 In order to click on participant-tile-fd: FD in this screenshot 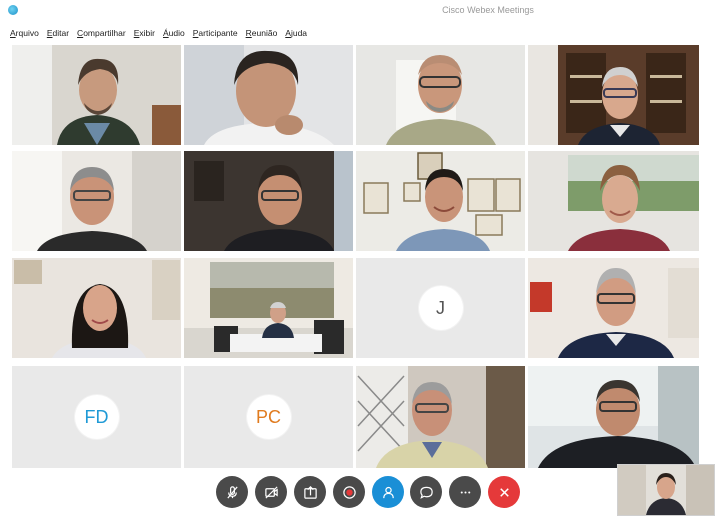, I will do `click(96, 417)`.